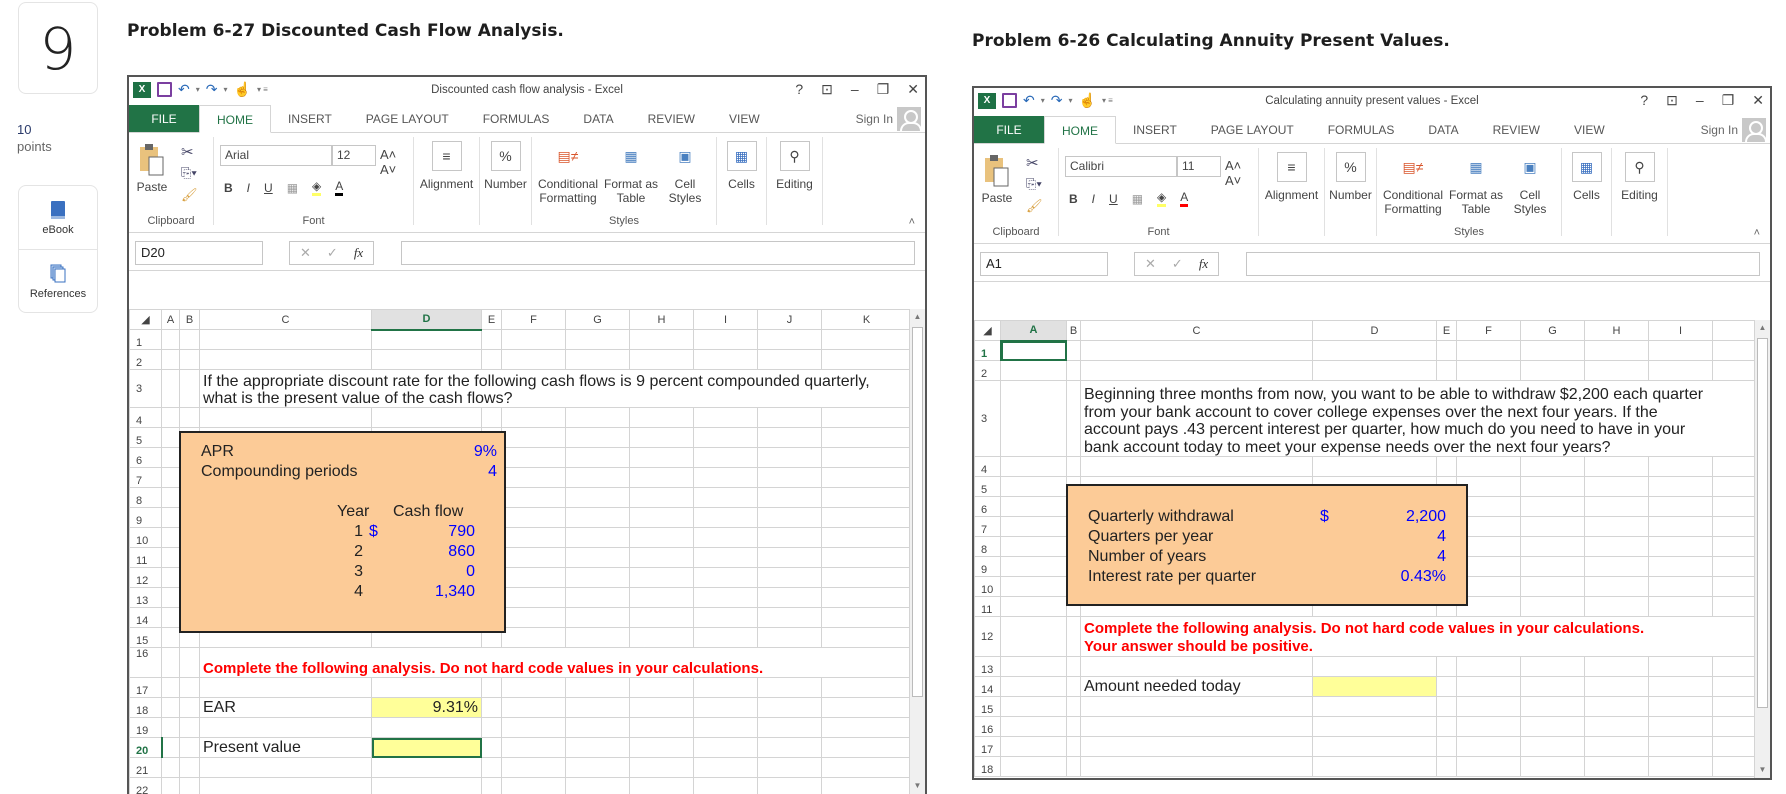  What do you see at coordinates (1488, 330) in the screenshot?
I see `column-header: F` at bounding box center [1488, 330].